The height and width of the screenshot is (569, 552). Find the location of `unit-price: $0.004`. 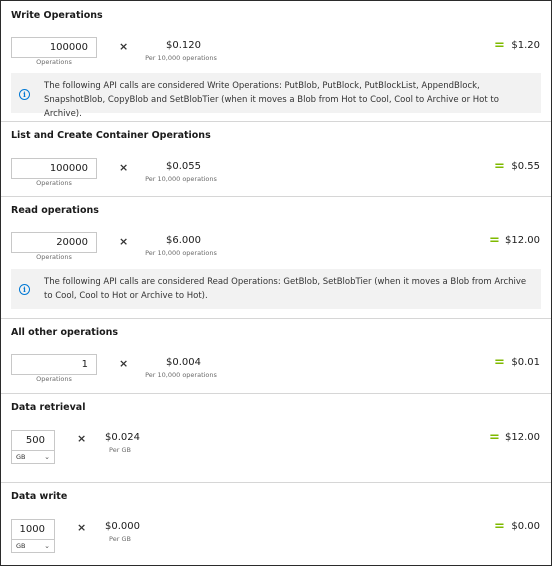

unit-price: $0.004 is located at coordinates (183, 362).